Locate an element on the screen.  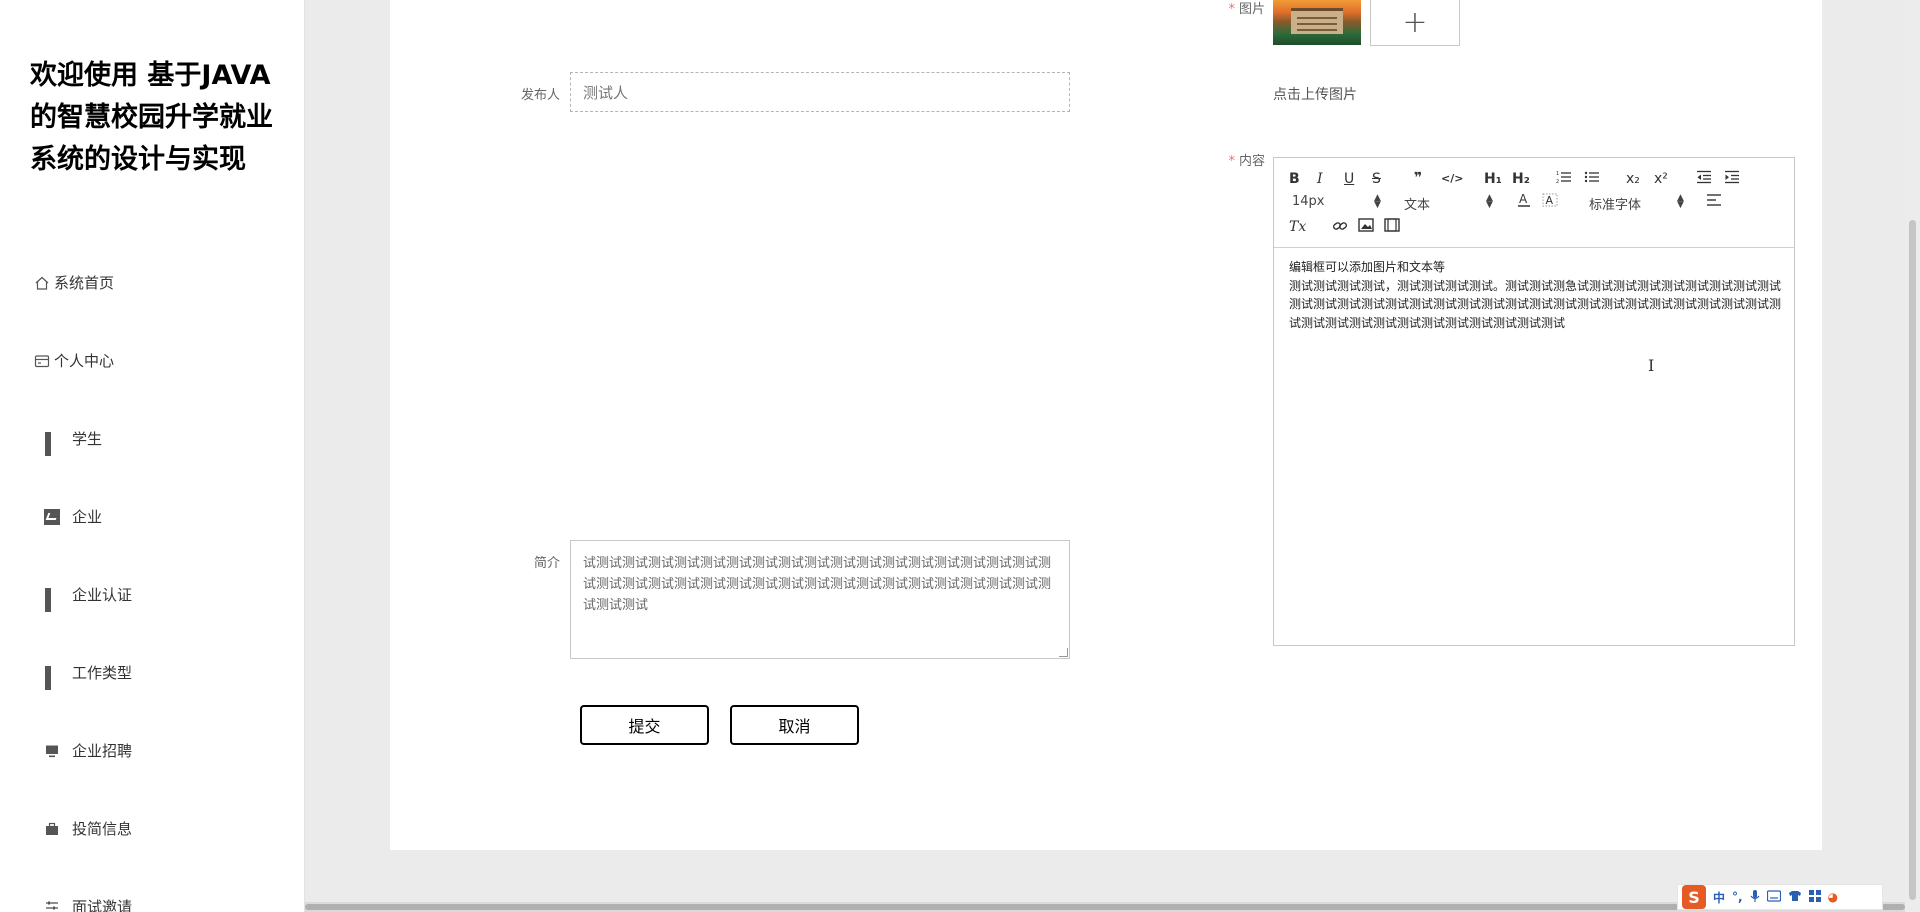
code-button: </> is located at coordinates (1452, 179).